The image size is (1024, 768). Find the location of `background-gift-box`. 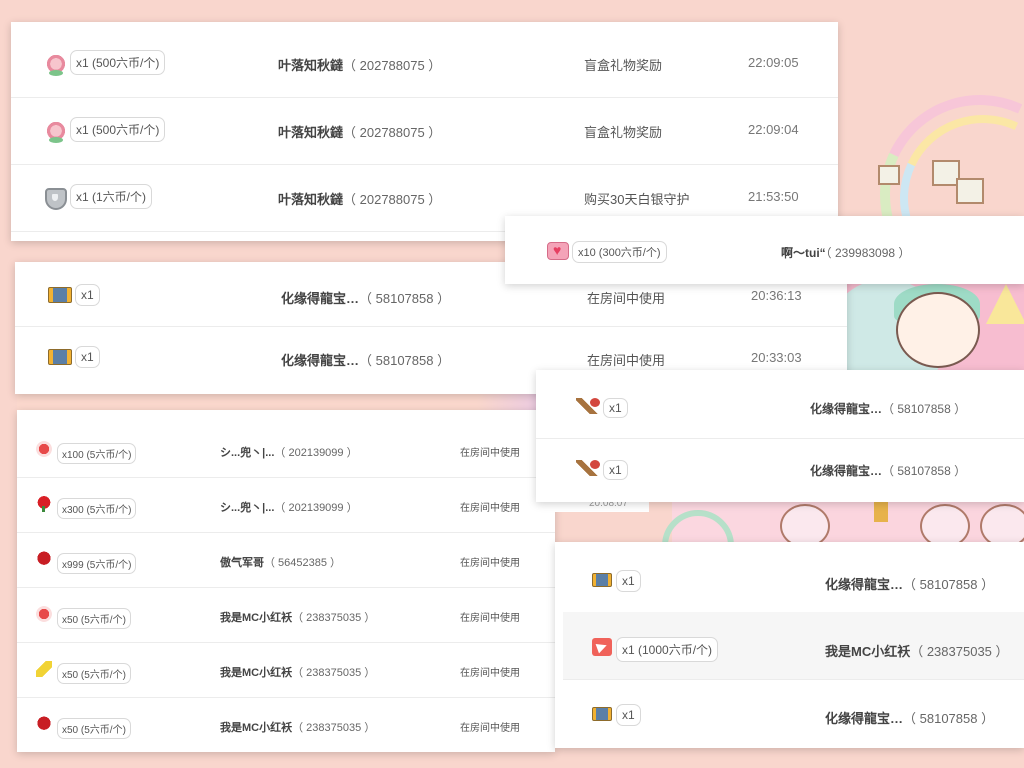

background-gift-box is located at coordinates (889, 175).